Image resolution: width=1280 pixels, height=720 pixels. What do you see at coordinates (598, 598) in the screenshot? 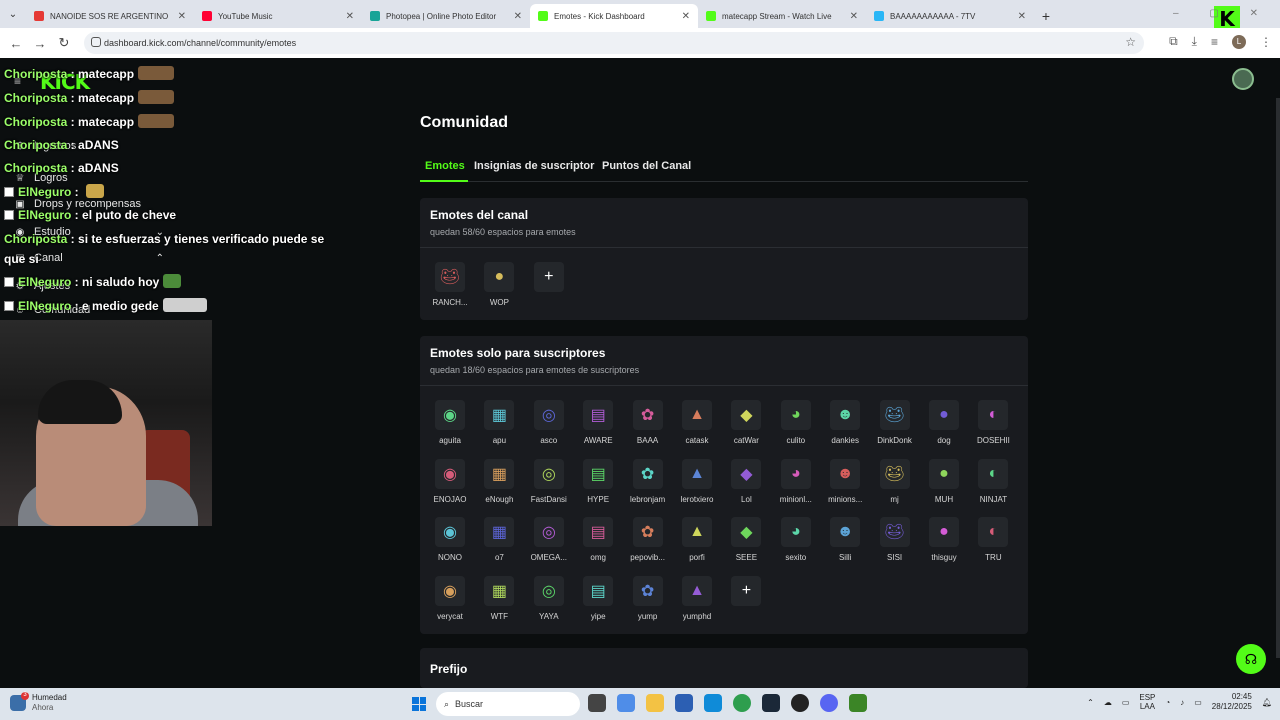
I see `emote-tile: ▤ yipe` at bounding box center [598, 598].